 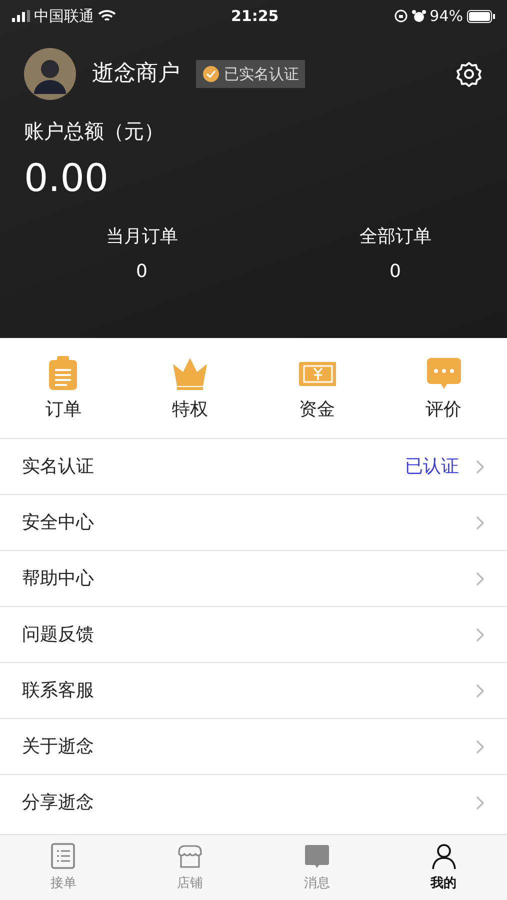 I want to click on shortcut-label: 订单, so click(x=63, y=409).